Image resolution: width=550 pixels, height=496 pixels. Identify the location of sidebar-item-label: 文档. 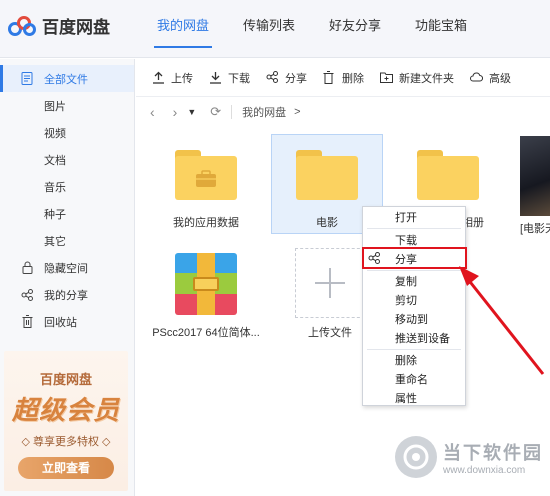
(55, 160).